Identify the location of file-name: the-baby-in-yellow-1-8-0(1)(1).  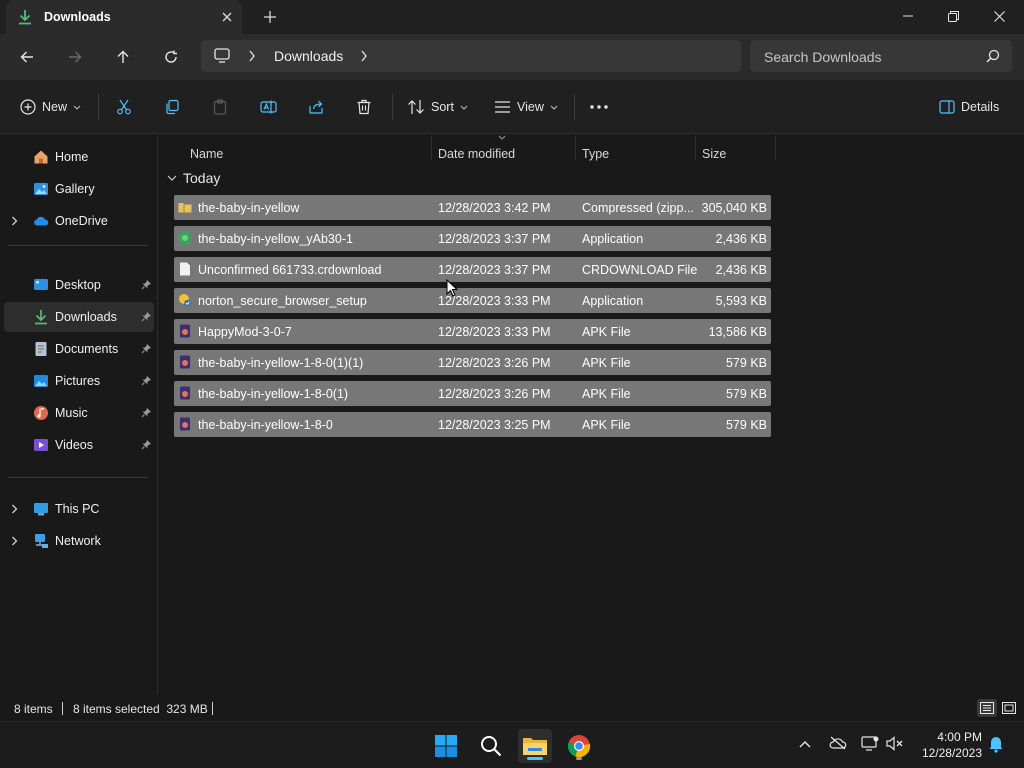
(281, 363).